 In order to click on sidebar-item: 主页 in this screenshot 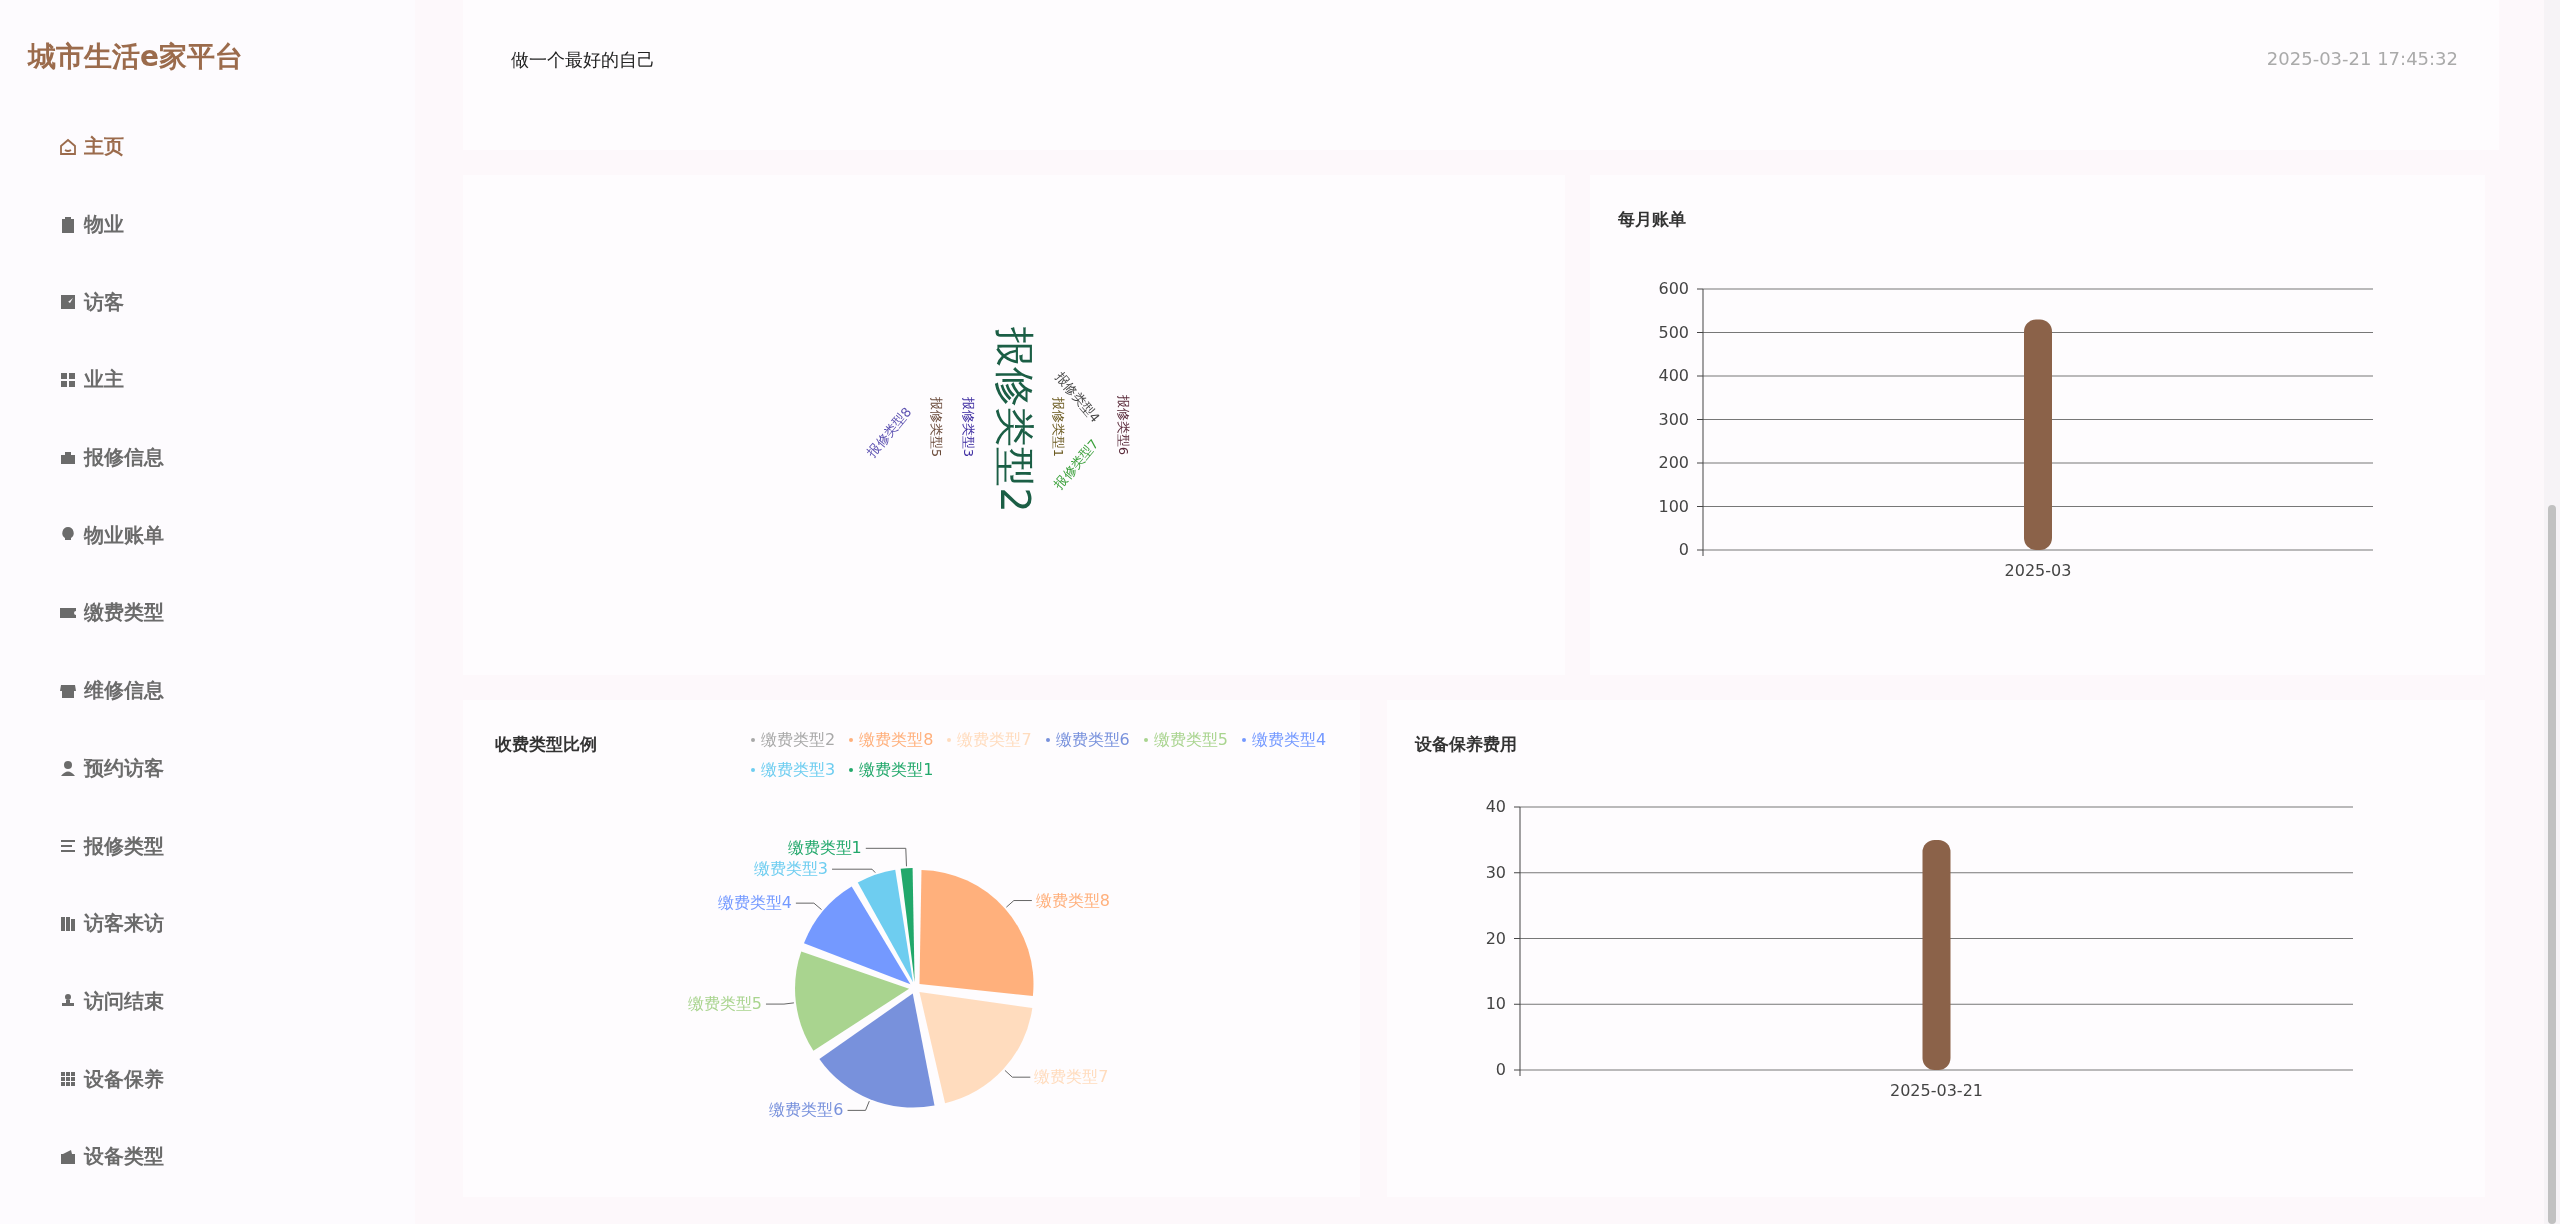, I will do `click(91, 147)`.